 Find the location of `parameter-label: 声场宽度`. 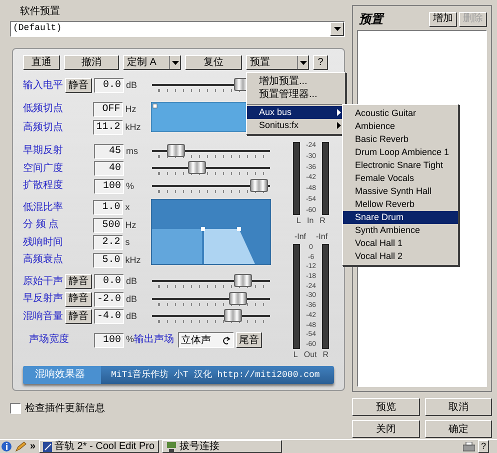

parameter-label: 声场宽度 is located at coordinates (49, 340).